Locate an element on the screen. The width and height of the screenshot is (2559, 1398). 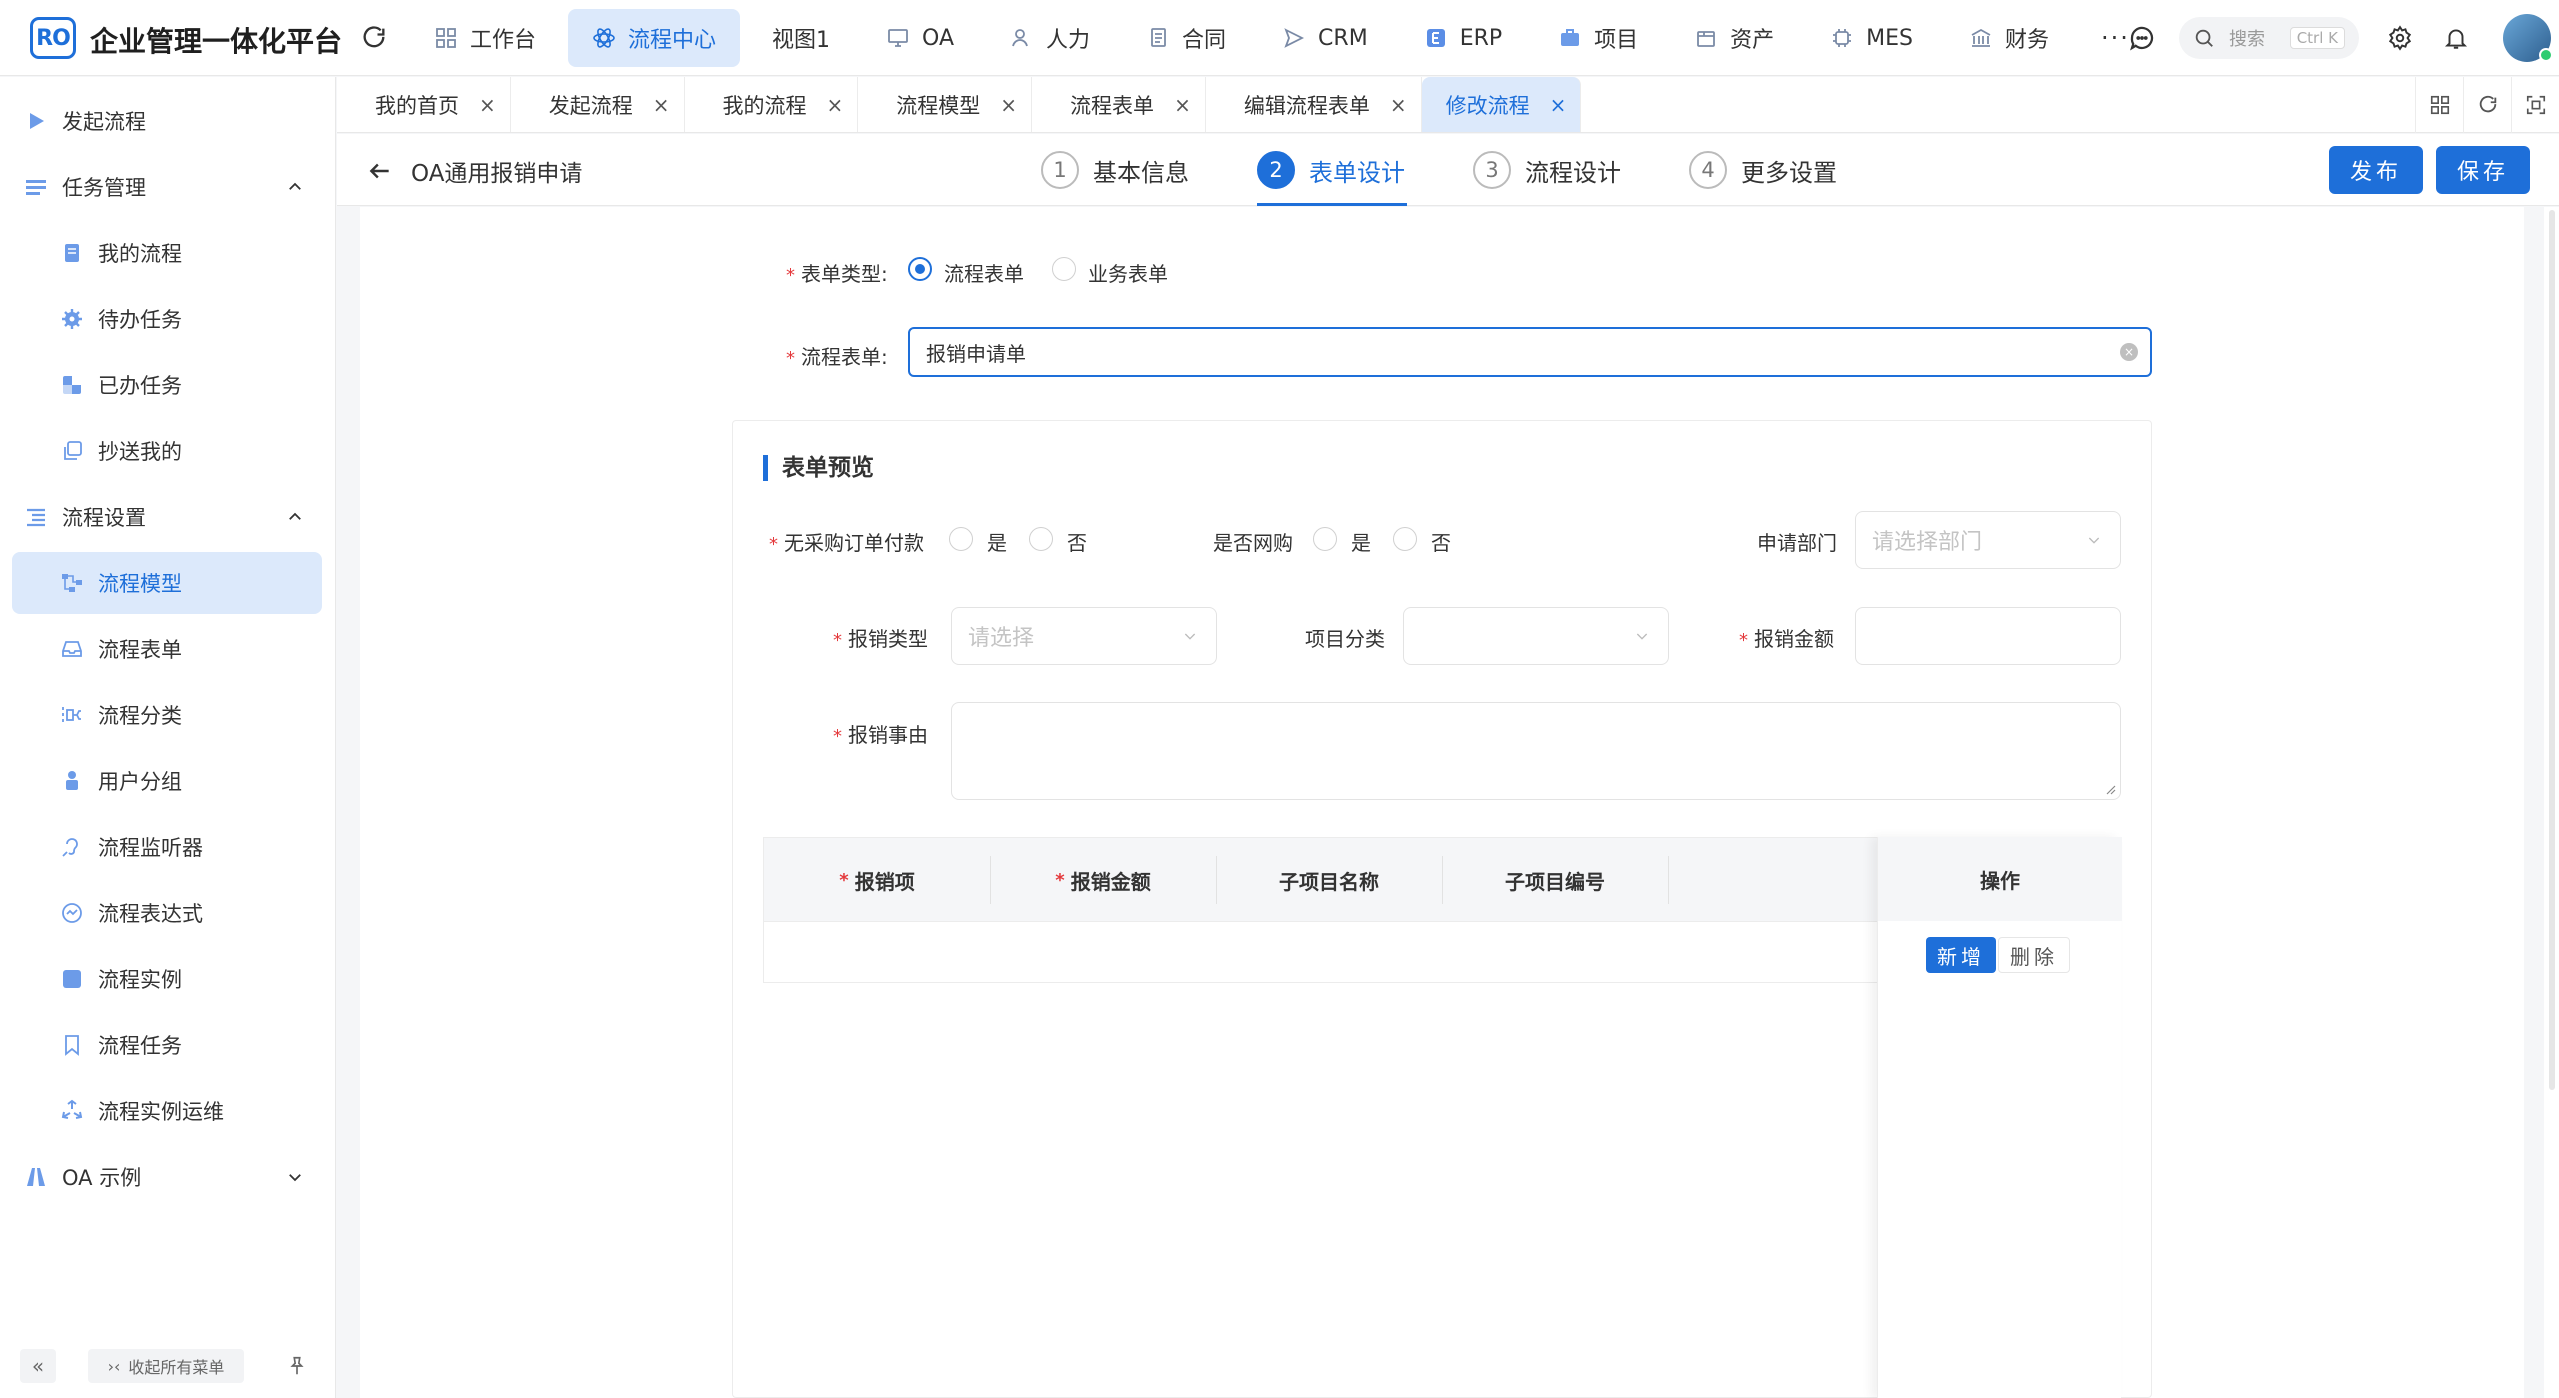
collapse-all-label: 收起所有菜单 is located at coordinates (176, 1367).